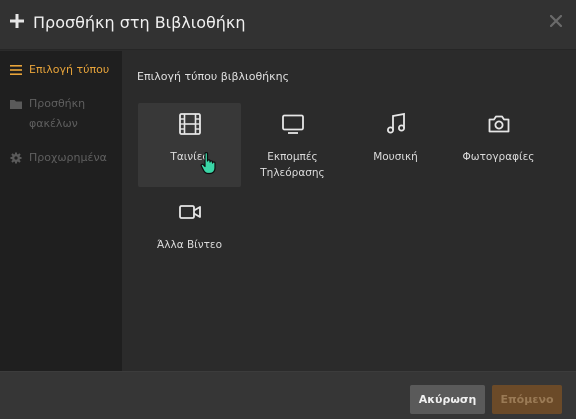 The width and height of the screenshot is (576, 419). What do you see at coordinates (395, 145) in the screenshot?
I see `library-type-music: Μουσική` at bounding box center [395, 145].